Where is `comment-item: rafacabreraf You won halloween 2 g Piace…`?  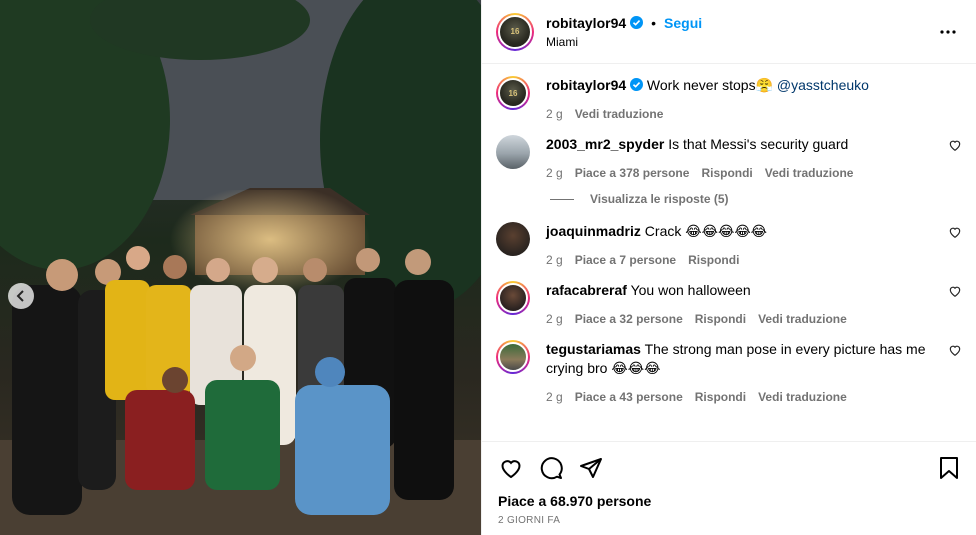
comment-item: rafacabreraf You won halloween 2 g Piace… is located at coordinates (729, 303).